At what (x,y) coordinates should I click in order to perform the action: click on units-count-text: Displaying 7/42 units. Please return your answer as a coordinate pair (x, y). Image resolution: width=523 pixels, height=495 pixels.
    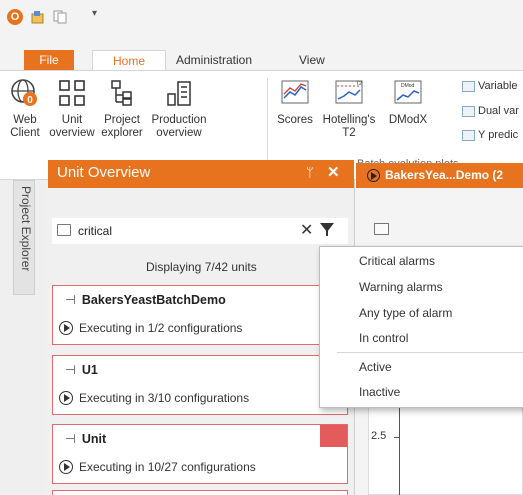
    Looking at the image, I should click on (201, 267).